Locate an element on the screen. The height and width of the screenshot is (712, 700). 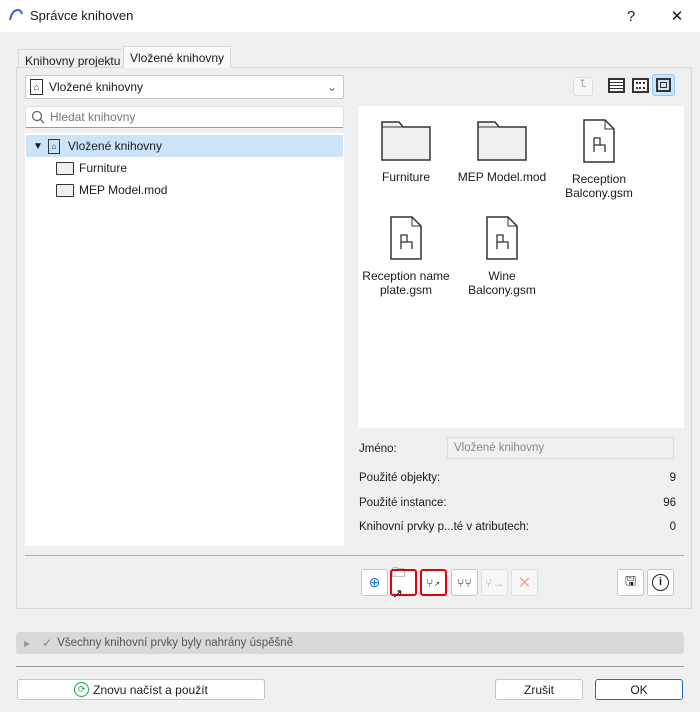
library-dropdown: ⌂ Vložené knihovny ⌄ is located at coordinates (184, 87).